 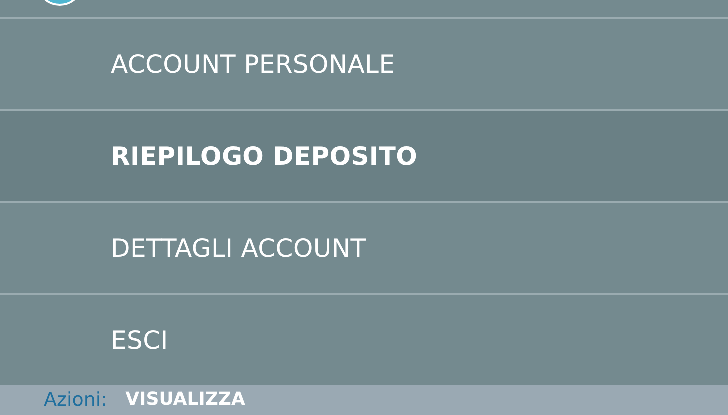 I want to click on view-link: VISUALIZZA, so click(x=186, y=400).